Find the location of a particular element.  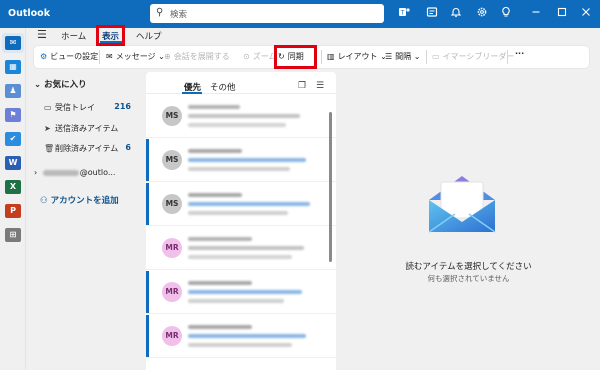

chevron-down-icon: ⌄ is located at coordinates (416, 56).